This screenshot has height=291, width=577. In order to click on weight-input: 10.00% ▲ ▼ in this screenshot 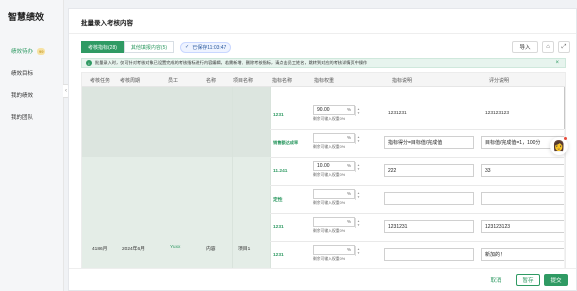, I will do `click(336, 166)`.